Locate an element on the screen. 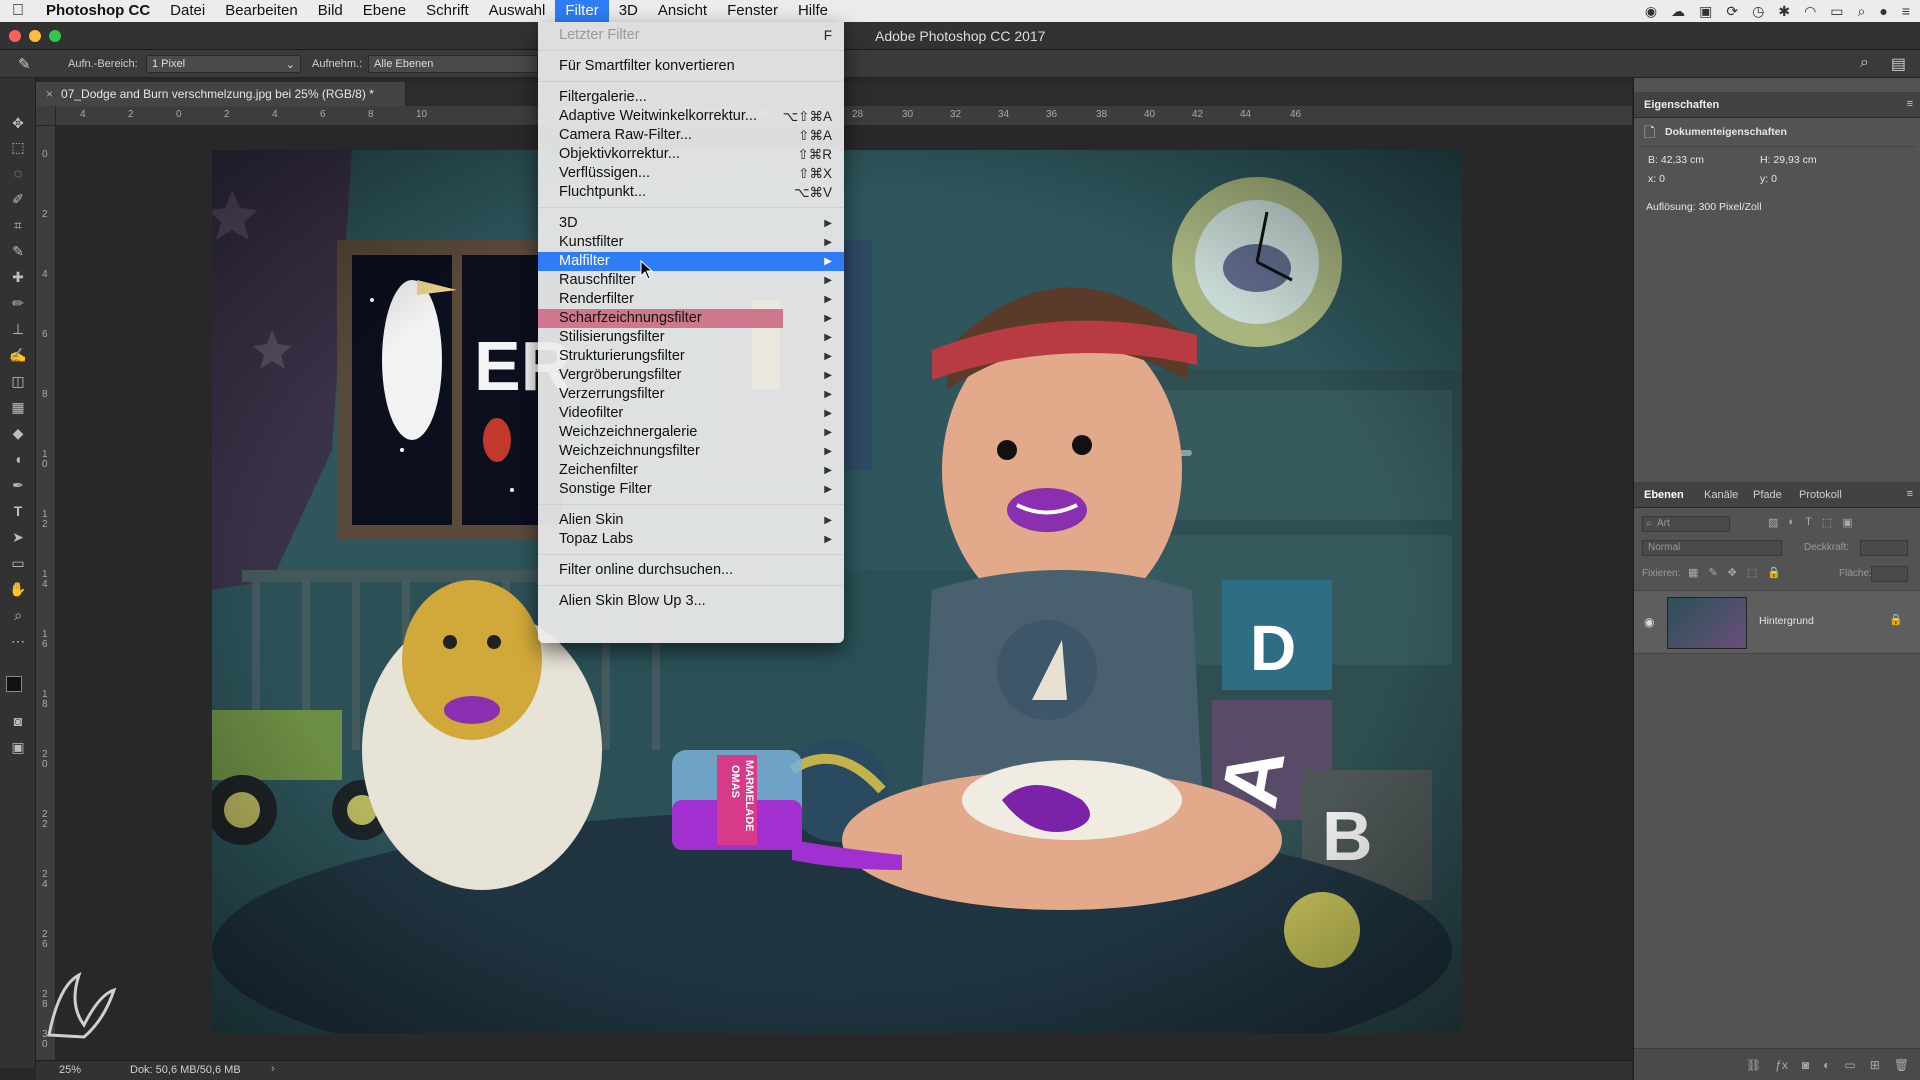 Image resolution: width=1920 pixels, height=1080 pixels. menu-3d: 3D is located at coordinates (628, 11).